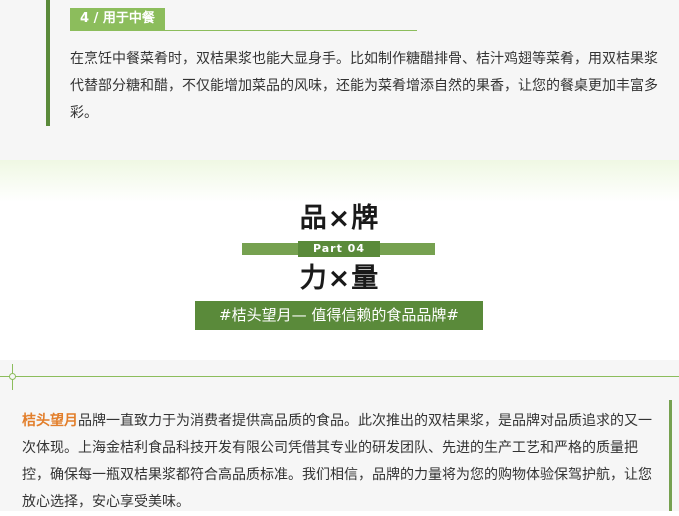 The width and height of the screenshot is (679, 516). I want to click on brand-name: 桔头望月, so click(50, 421).